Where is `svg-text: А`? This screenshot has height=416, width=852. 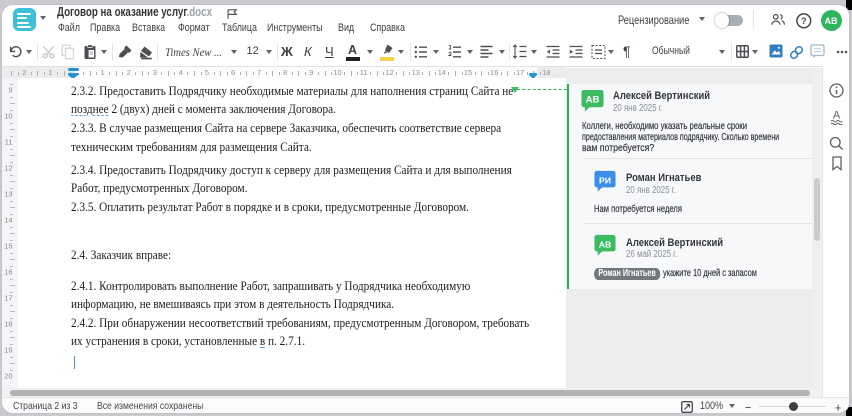 svg-text: А is located at coordinates (837, 116).